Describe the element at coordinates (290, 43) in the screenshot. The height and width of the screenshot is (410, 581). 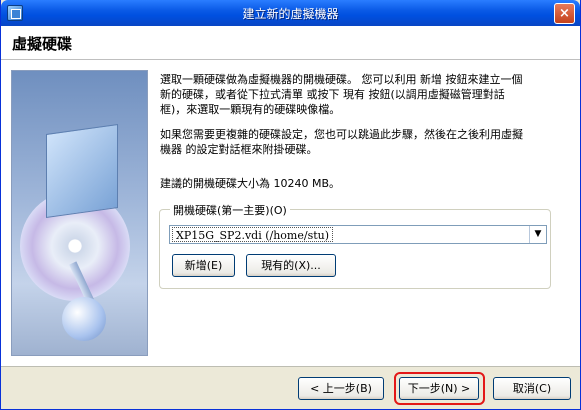
I see `wizard-header: 虛擬硬碟` at that location.